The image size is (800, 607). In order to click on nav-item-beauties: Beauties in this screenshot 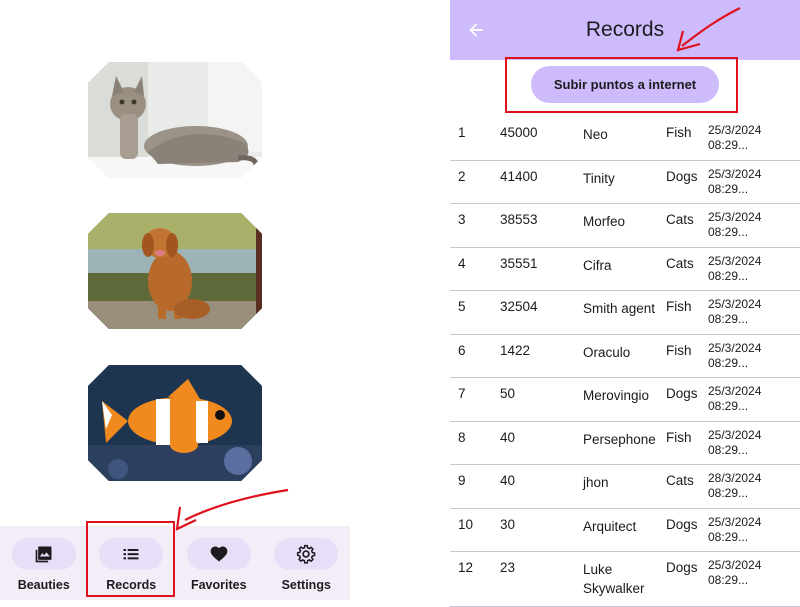, I will do `click(44, 559)`.